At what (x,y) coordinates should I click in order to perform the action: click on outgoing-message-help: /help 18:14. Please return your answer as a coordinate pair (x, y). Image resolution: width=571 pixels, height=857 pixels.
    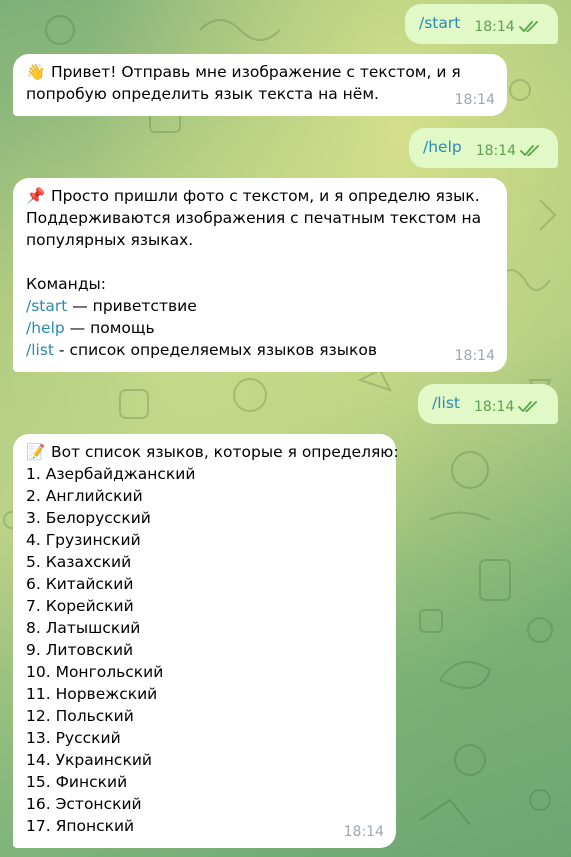
    Looking at the image, I should click on (483, 148).